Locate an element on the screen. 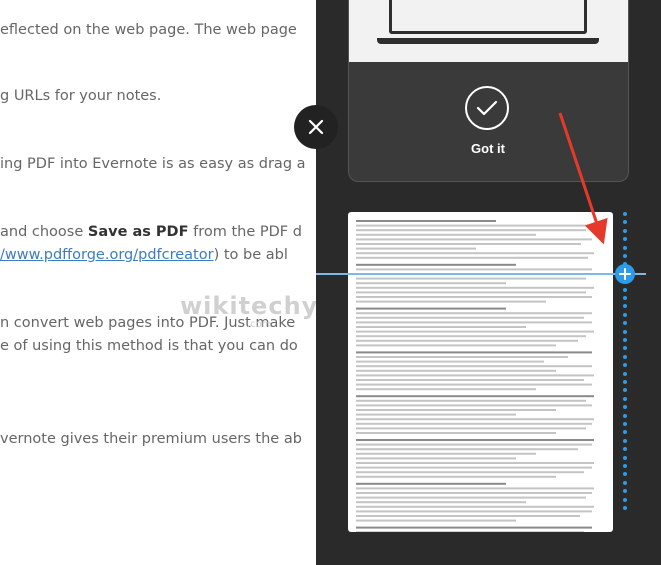 This screenshot has height=565, width=661. close-button is located at coordinates (316, 127).